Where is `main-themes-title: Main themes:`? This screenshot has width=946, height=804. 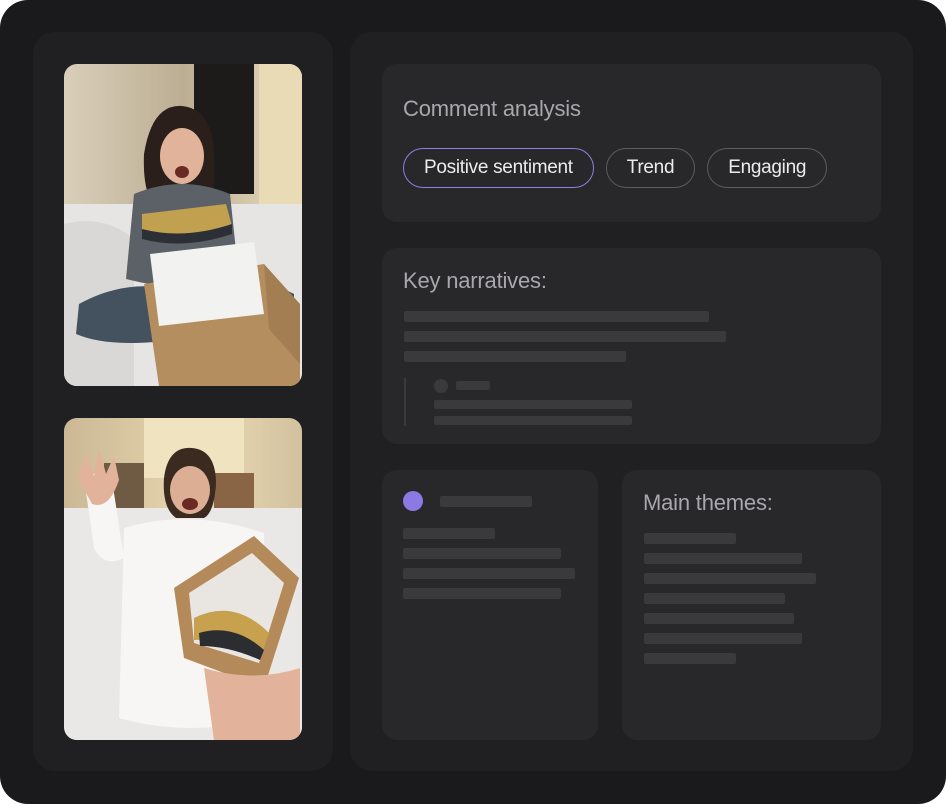
main-themes-title: Main themes: is located at coordinates (708, 502).